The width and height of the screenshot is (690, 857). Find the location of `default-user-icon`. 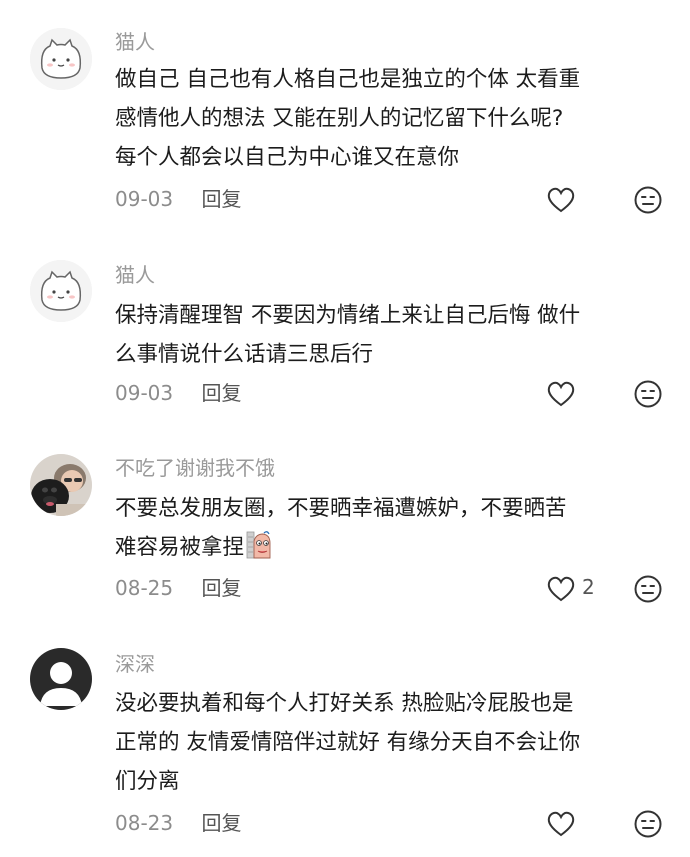

default-user-icon is located at coordinates (61, 679).